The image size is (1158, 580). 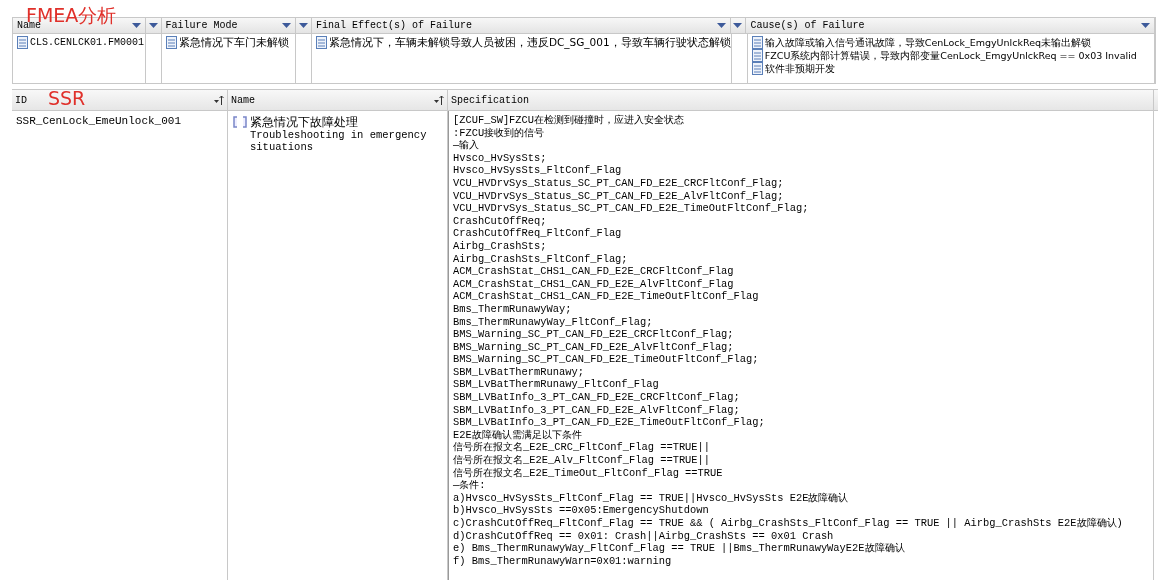 What do you see at coordinates (553, 321) in the screenshot?
I see `specification-line: Bms_ThermRunawyWay_FltConf_Flag;` at bounding box center [553, 321].